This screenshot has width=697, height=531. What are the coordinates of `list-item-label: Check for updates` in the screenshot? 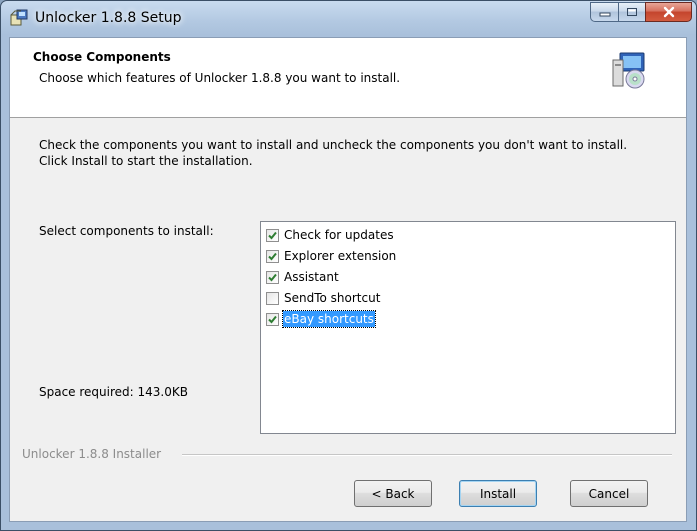 It's located at (339, 235).